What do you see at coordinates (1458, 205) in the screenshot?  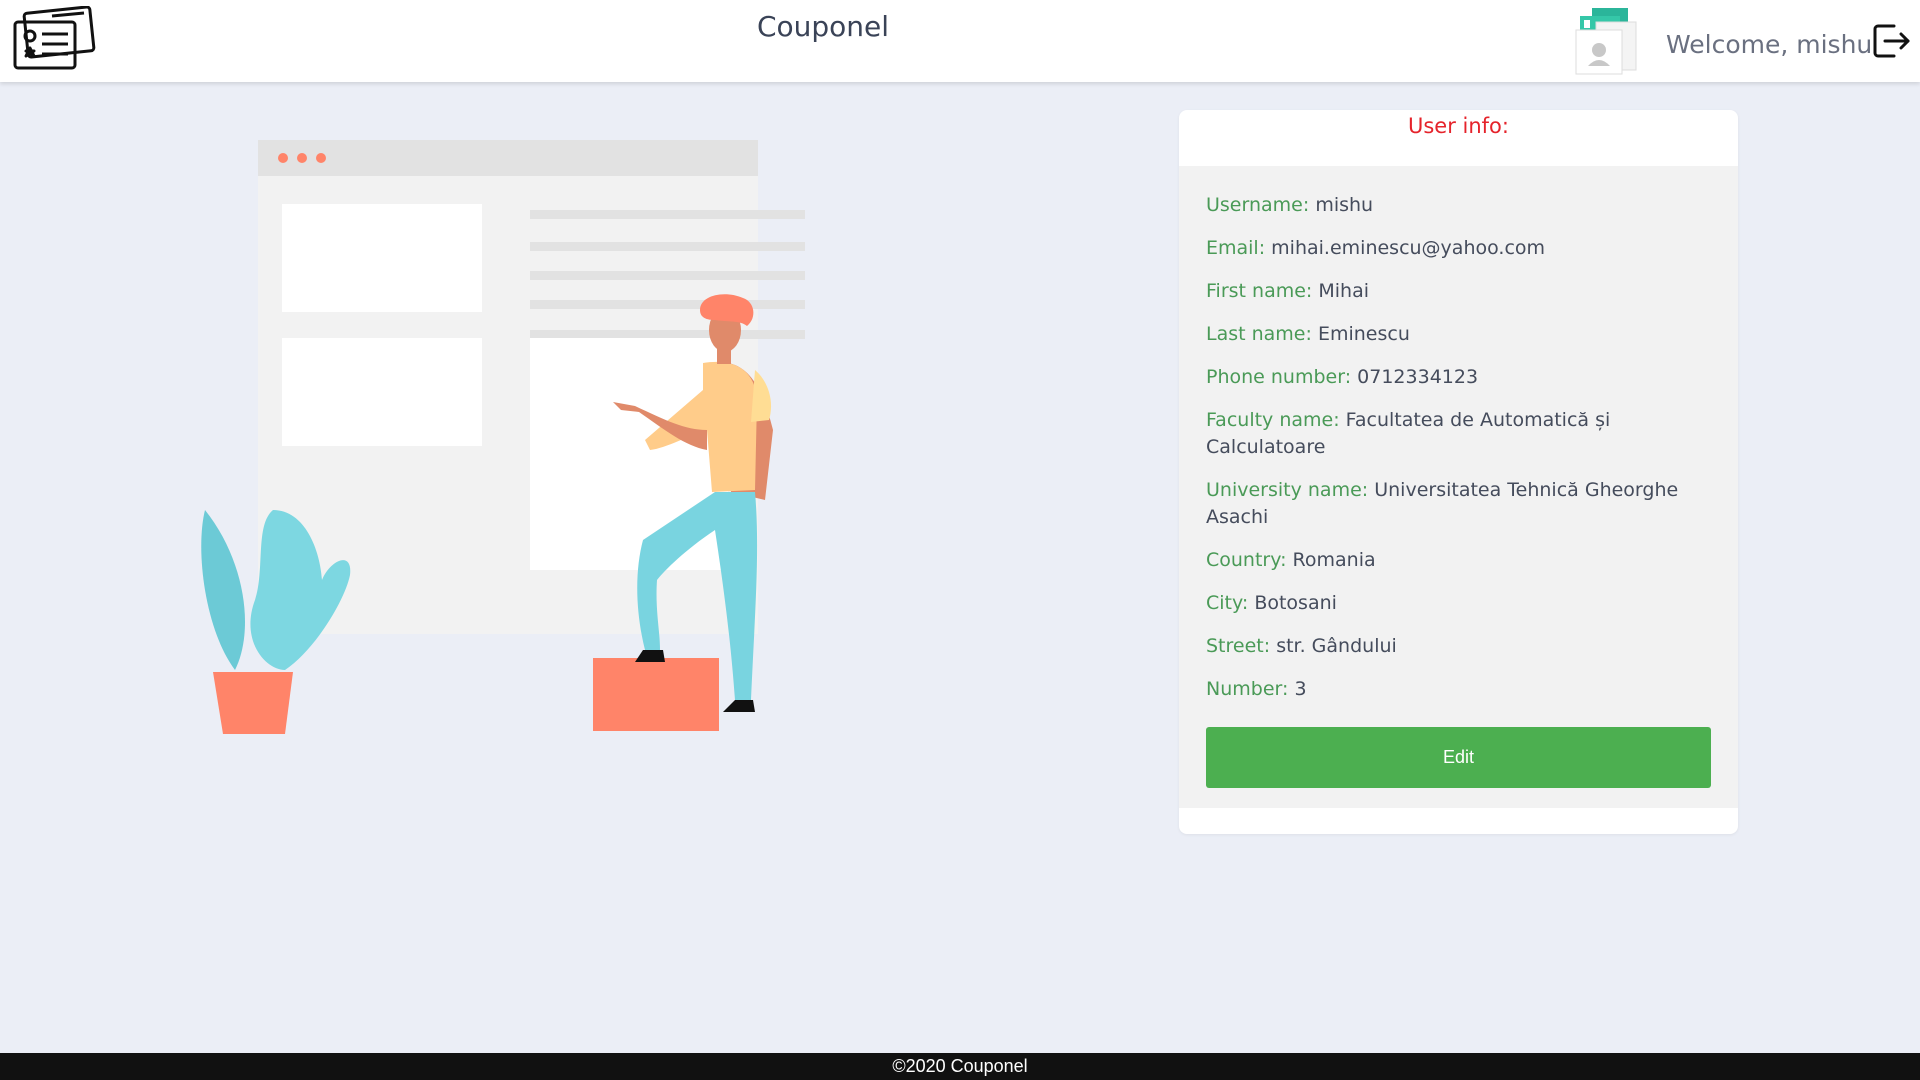 I see `field-username: Username: mishu` at bounding box center [1458, 205].